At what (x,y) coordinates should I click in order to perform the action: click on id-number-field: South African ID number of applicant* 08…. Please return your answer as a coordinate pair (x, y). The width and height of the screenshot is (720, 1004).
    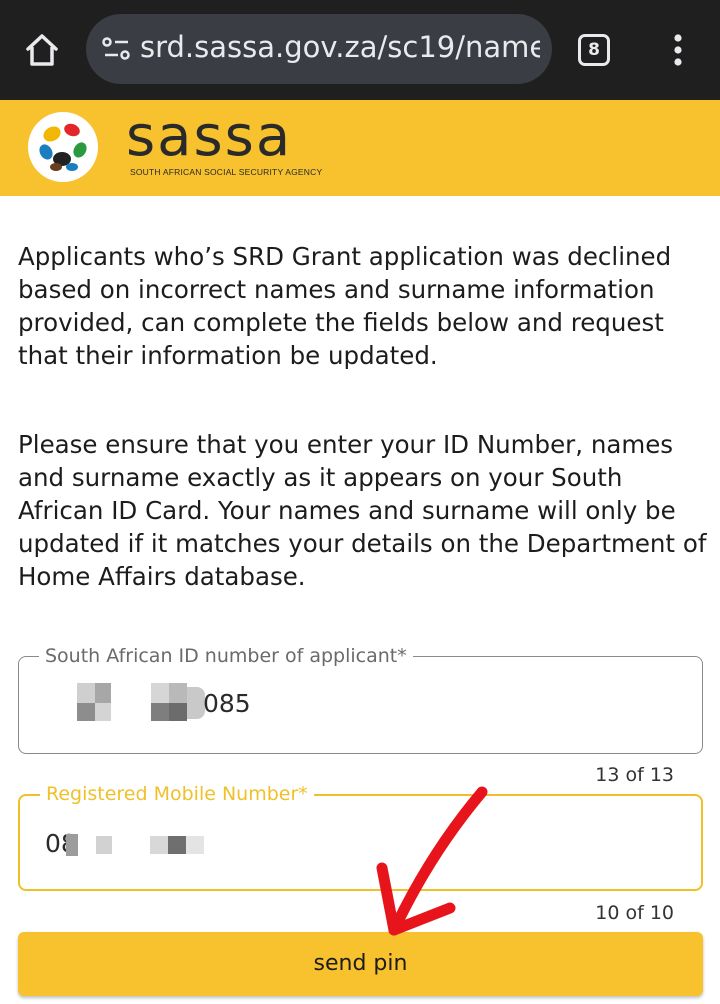
    Looking at the image, I should click on (360, 699).